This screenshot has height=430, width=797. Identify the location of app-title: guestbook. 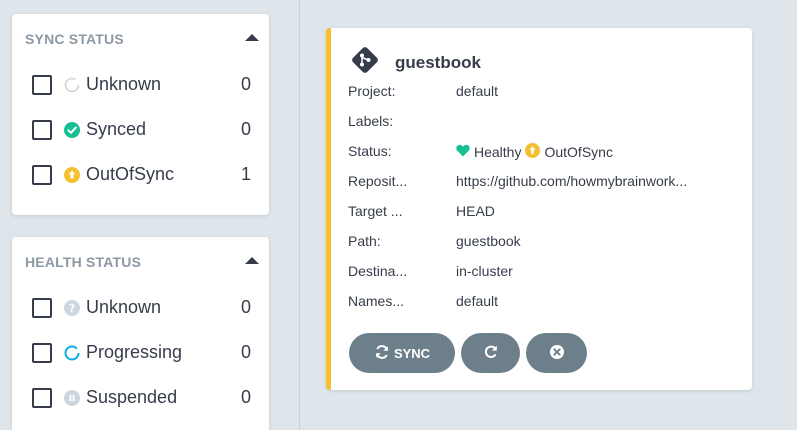
(415, 62).